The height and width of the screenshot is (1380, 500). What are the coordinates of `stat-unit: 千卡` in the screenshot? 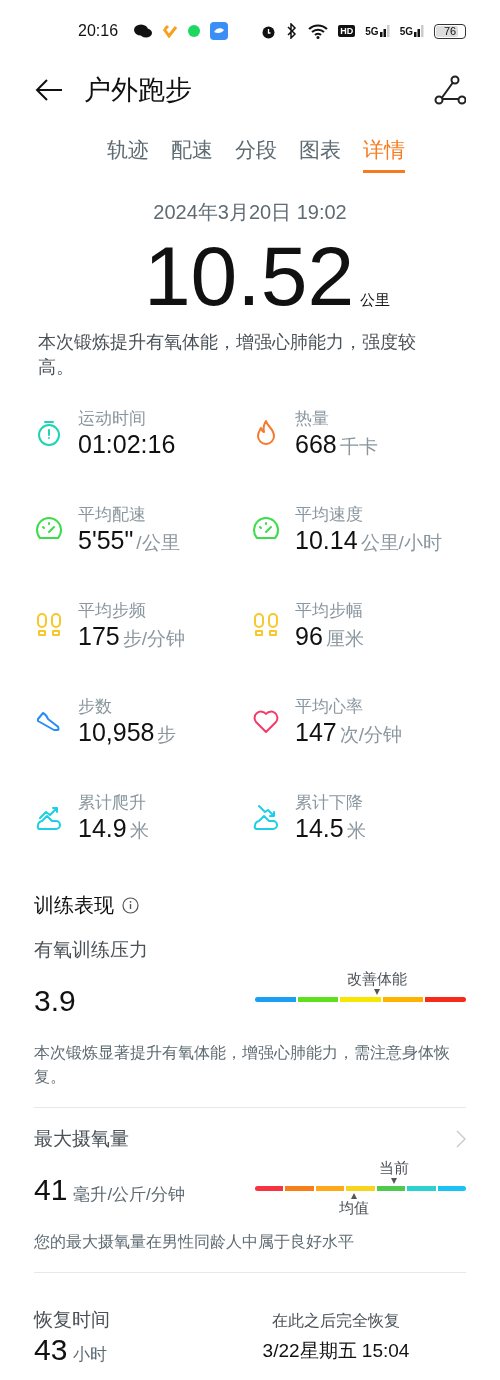 It's located at (358, 446).